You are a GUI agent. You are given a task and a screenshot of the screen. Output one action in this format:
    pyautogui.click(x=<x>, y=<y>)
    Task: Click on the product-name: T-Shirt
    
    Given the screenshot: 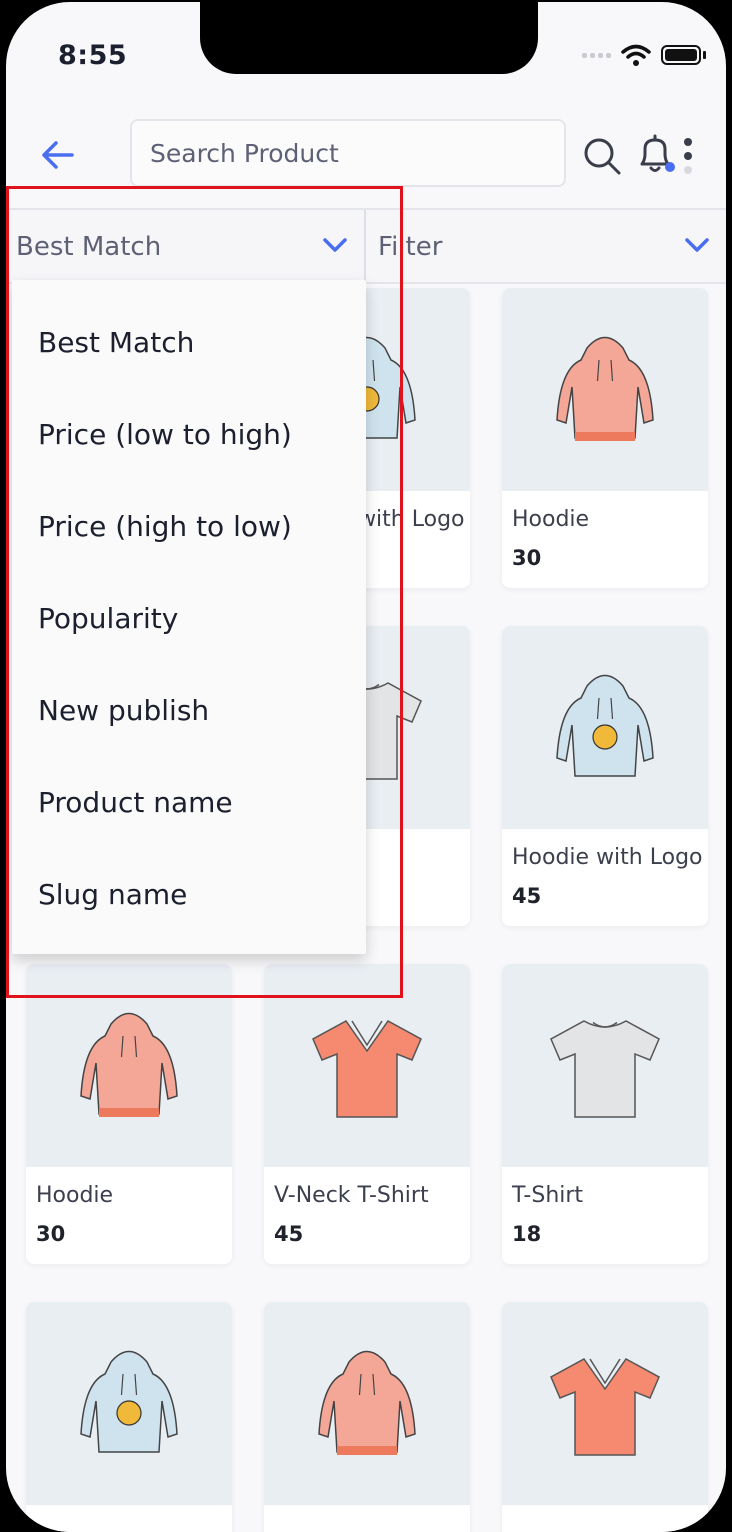 What is the action you would take?
    pyautogui.click(x=548, y=1195)
    